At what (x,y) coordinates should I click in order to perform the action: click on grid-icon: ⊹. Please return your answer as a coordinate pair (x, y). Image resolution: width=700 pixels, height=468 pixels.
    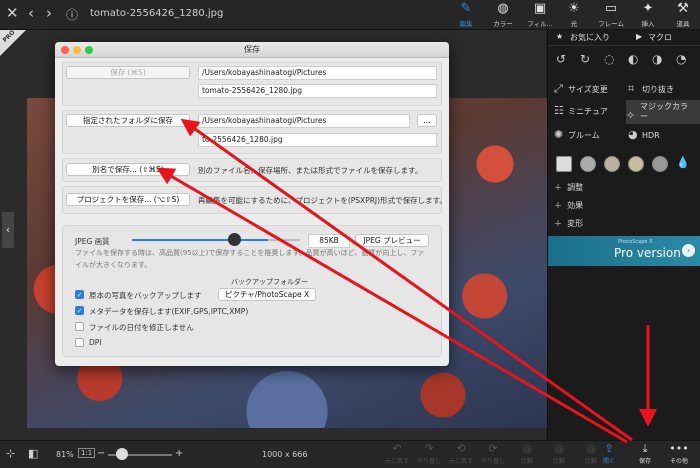
    Looking at the image, I should click on (10, 453).